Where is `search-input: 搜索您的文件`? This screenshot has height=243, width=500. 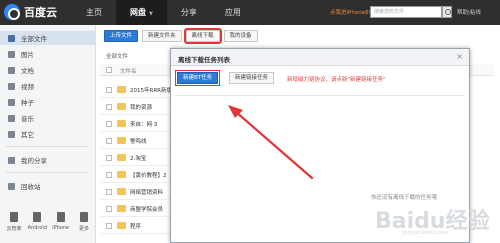
search-input: 搜索您的文件 is located at coordinates (406, 12).